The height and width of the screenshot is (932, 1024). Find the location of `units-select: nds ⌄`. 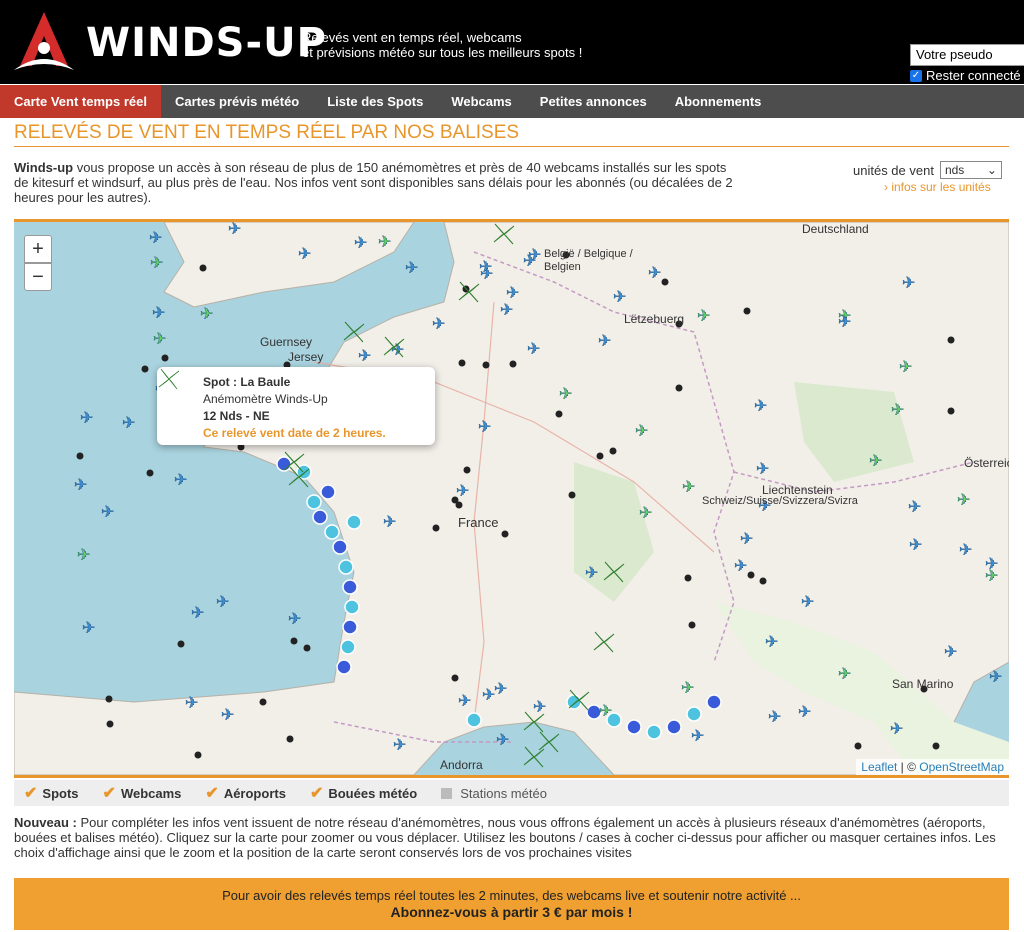

units-select: nds ⌄ is located at coordinates (970, 170).